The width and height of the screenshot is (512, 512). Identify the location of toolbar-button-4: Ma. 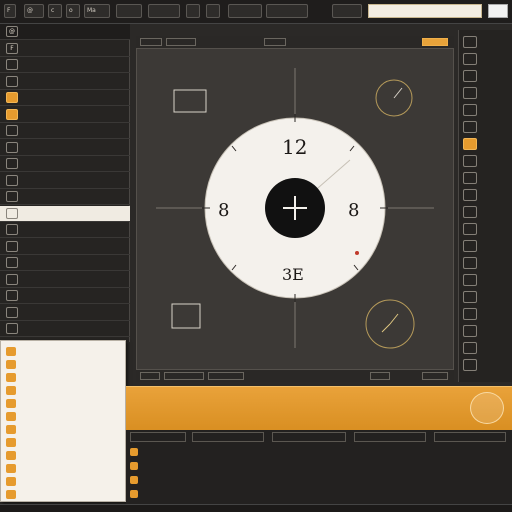
(97, 11).